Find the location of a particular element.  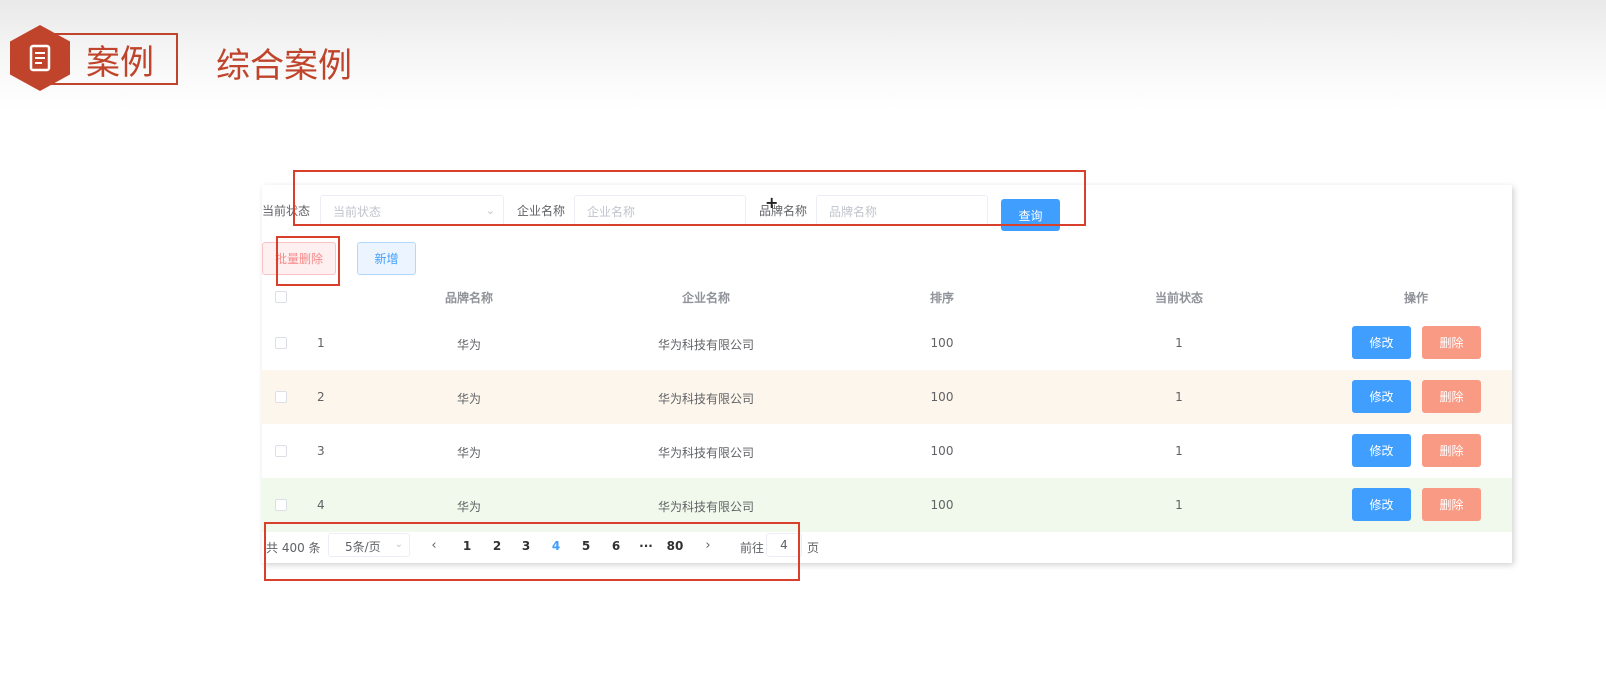

select-all-checkbox is located at coordinates (281, 297).